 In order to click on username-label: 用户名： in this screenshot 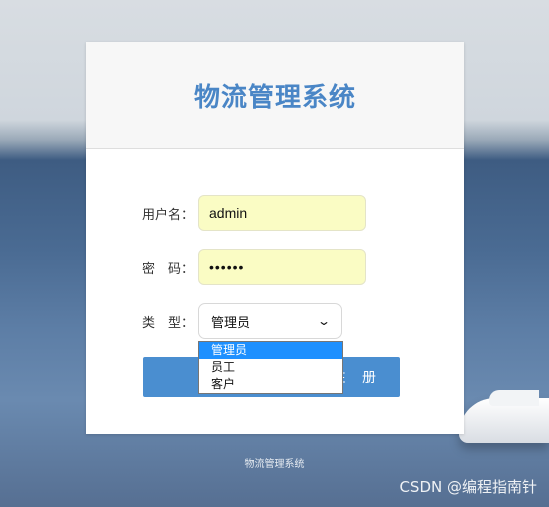, I will do `click(168, 215)`.